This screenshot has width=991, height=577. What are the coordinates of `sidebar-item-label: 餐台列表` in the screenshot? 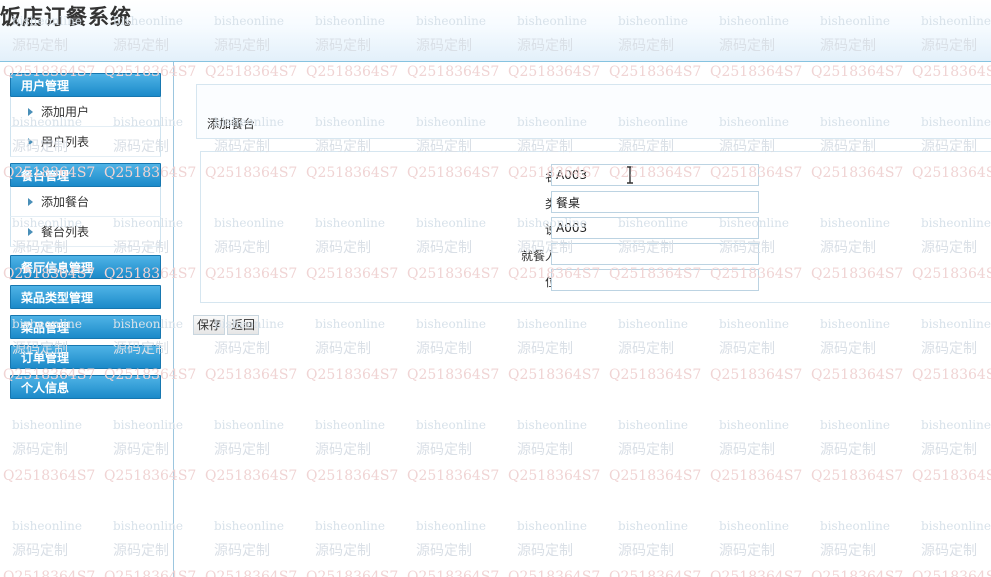 It's located at (65, 232).